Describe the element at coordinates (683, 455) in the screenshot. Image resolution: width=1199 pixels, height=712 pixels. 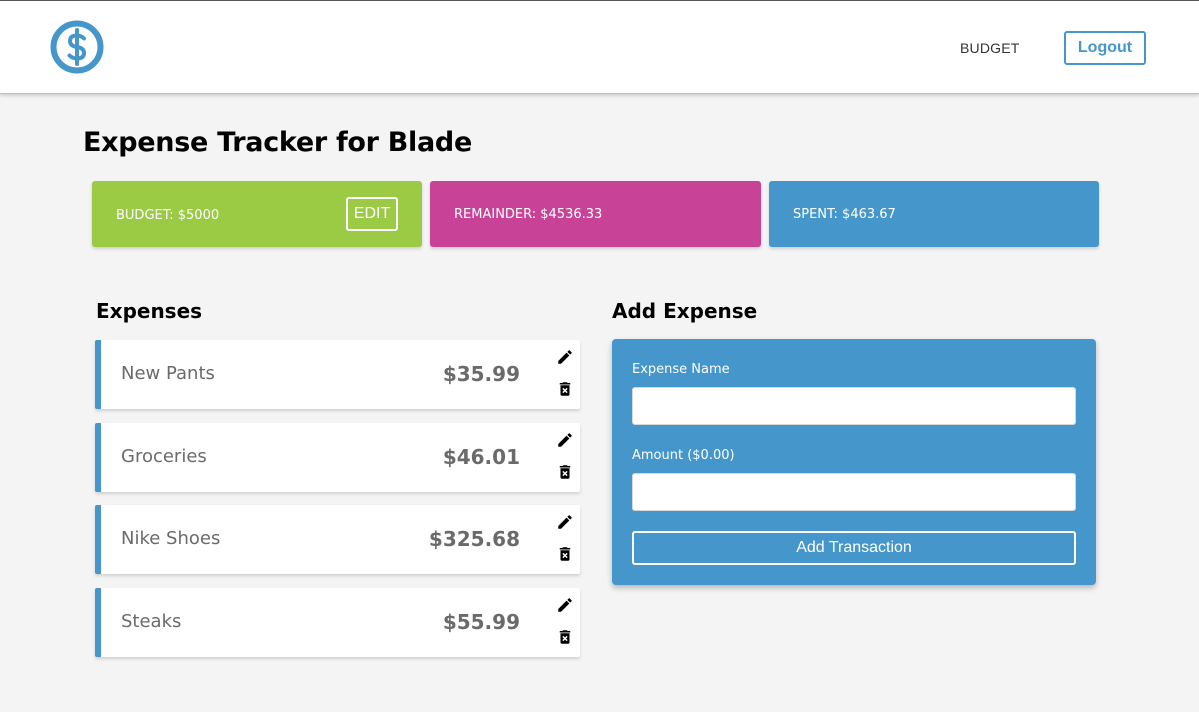
I see `amount-label: Amount ($0.00)` at that location.